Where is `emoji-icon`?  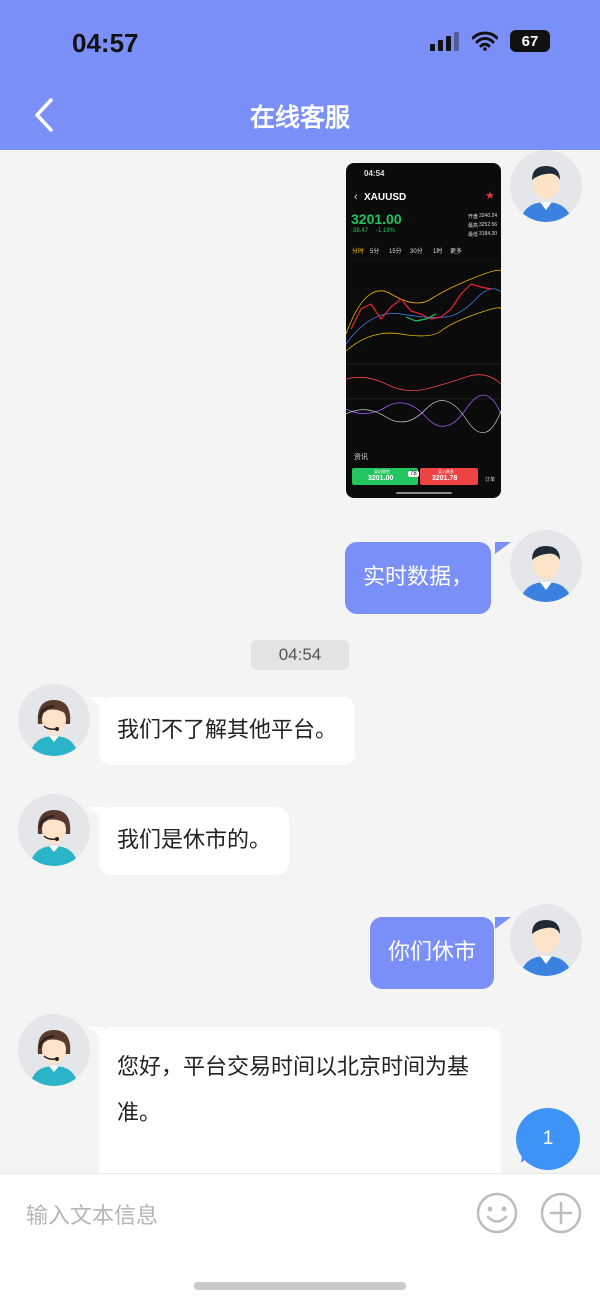 emoji-icon is located at coordinates (497, 1213).